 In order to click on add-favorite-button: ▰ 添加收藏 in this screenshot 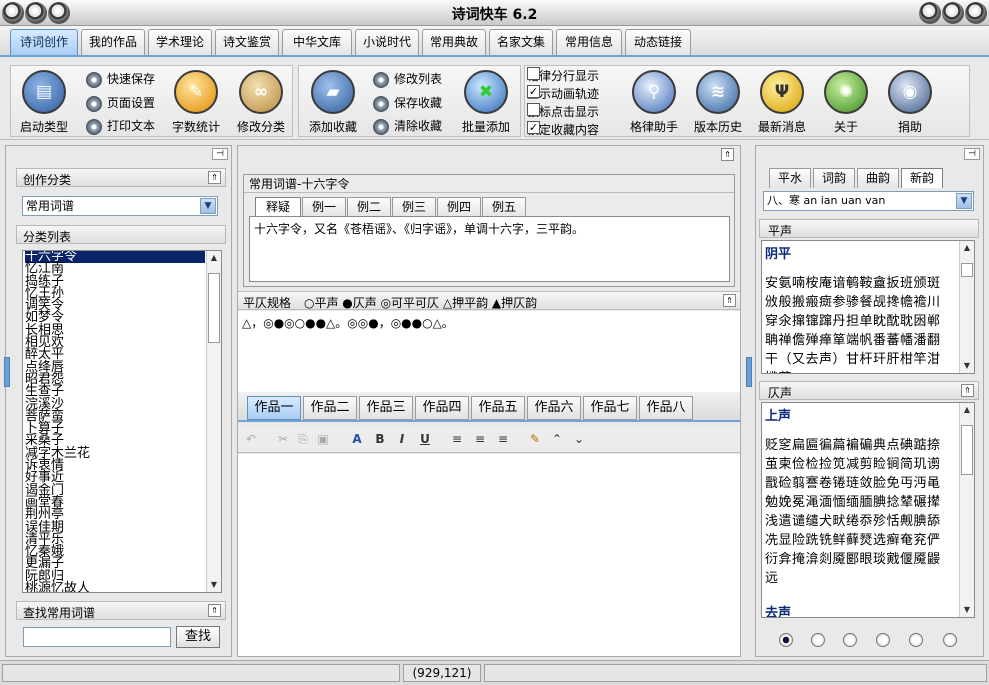, I will do `click(333, 101)`.